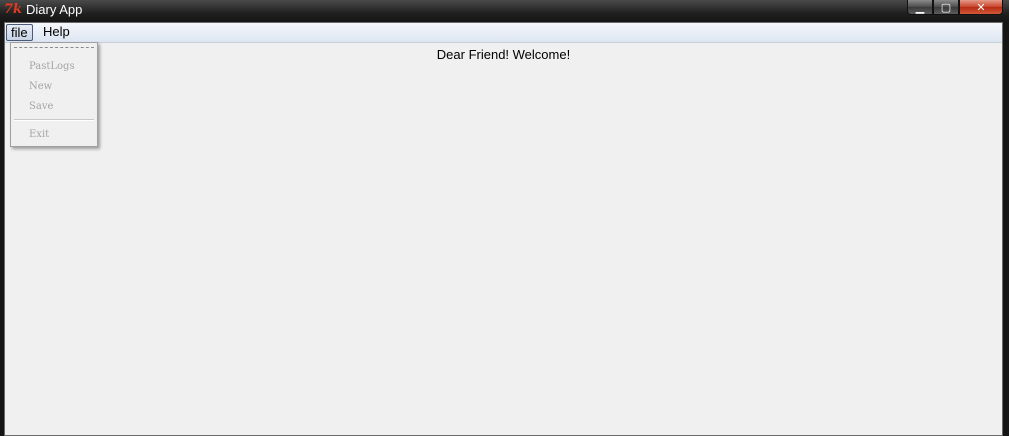 The height and width of the screenshot is (436, 1009). I want to click on menu-bar: file Help, so click(503, 33).